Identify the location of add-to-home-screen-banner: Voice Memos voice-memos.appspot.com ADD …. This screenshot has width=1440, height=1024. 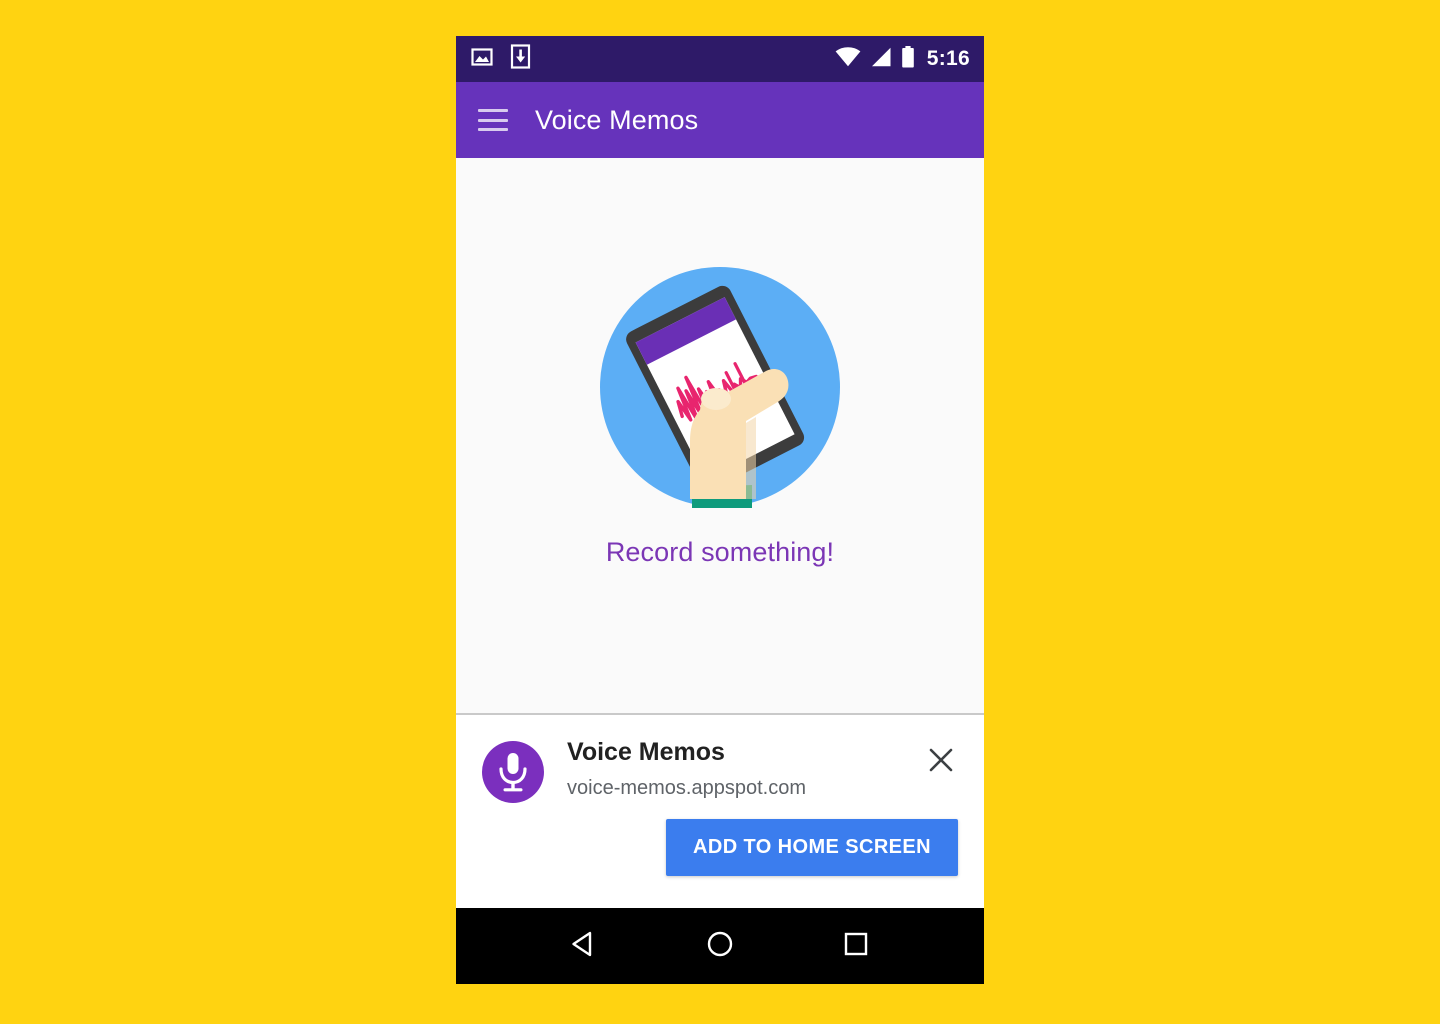
(720, 810).